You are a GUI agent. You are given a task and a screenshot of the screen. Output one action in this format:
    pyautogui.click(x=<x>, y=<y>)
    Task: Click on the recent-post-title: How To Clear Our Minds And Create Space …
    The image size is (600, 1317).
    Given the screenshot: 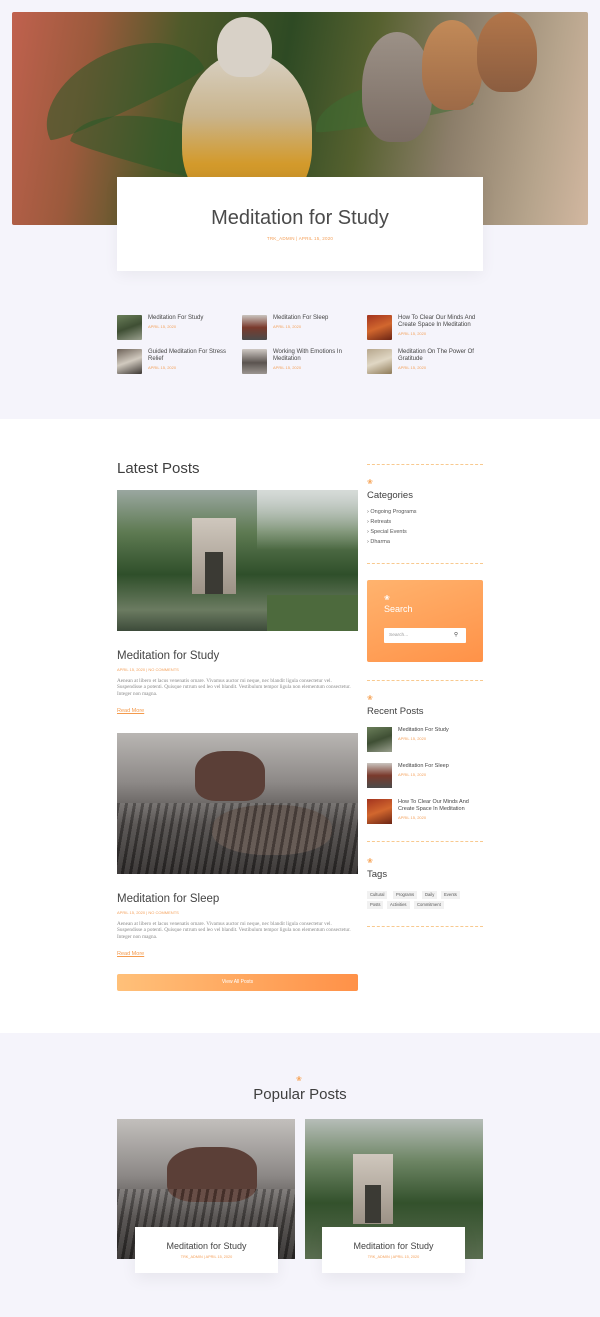 What is the action you would take?
    pyautogui.click(x=440, y=806)
    